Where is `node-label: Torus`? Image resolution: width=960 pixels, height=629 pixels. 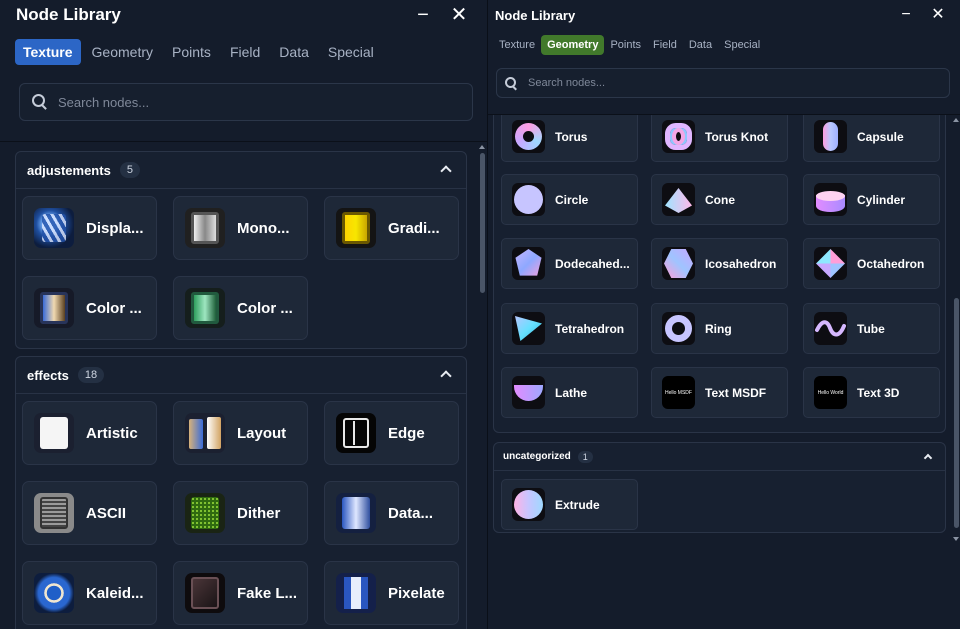 node-label: Torus is located at coordinates (571, 136).